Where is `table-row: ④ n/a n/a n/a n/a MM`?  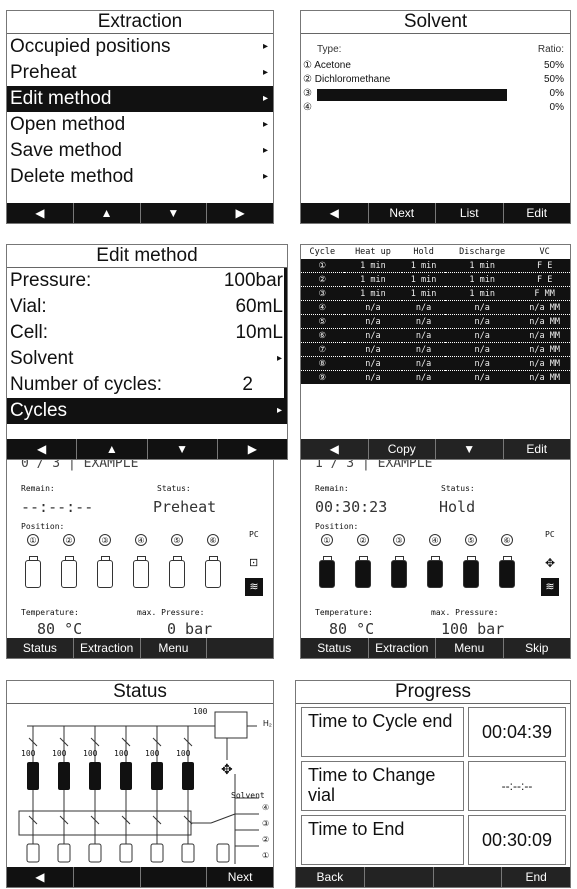
table-row: ④ n/a n/a n/a n/a MM is located at coordinates (435, 307).